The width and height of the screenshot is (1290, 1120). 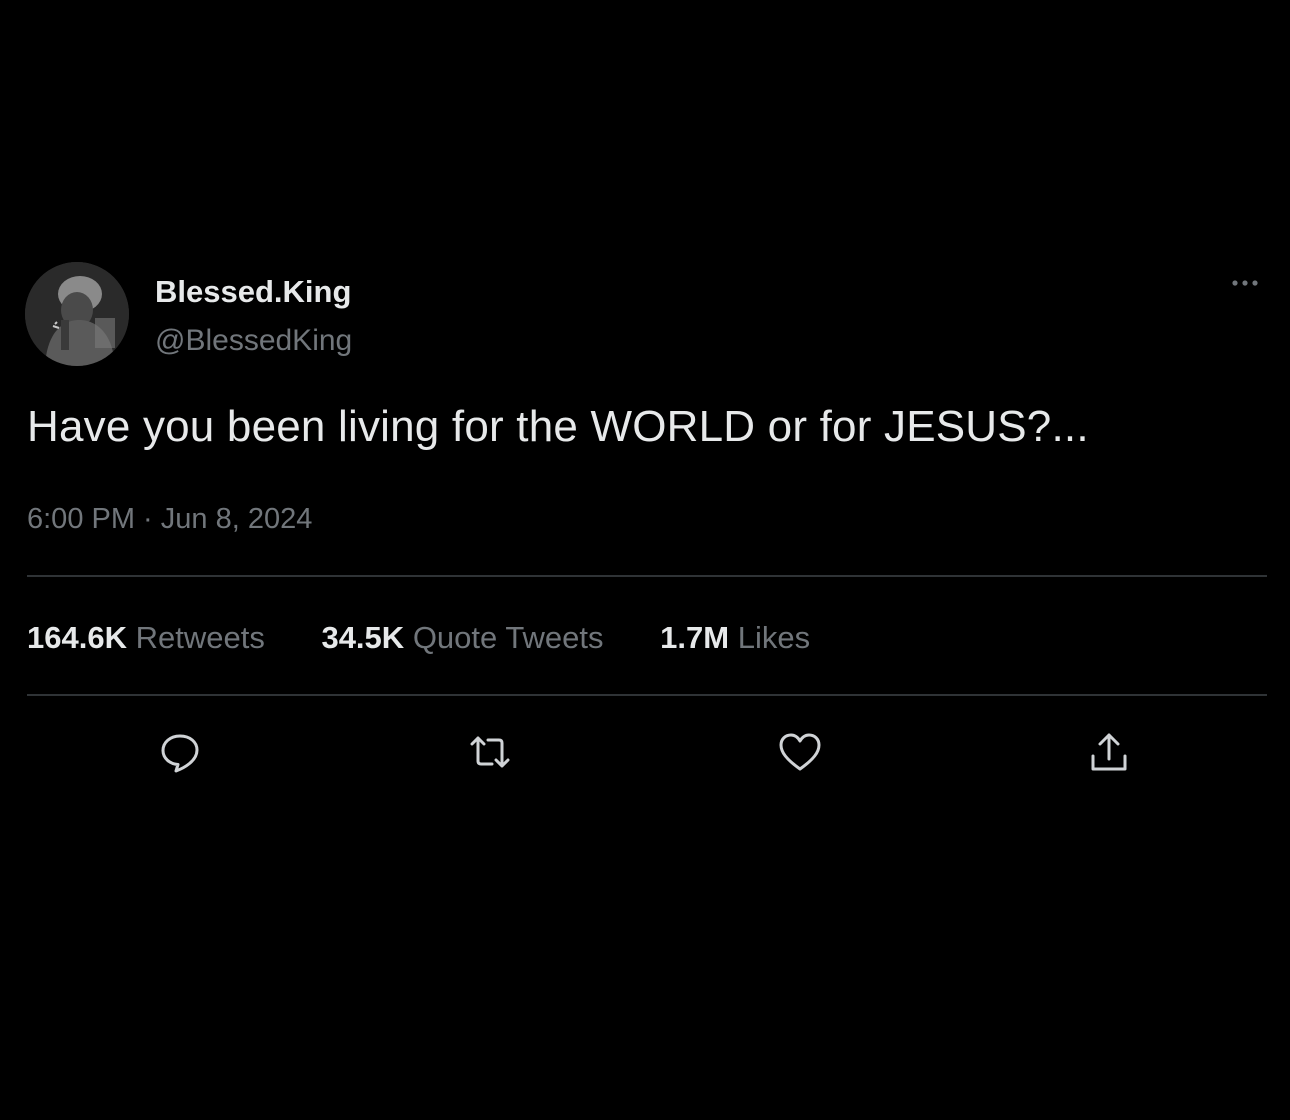 I want to click on retweet-button, so click(x=490, y=752).